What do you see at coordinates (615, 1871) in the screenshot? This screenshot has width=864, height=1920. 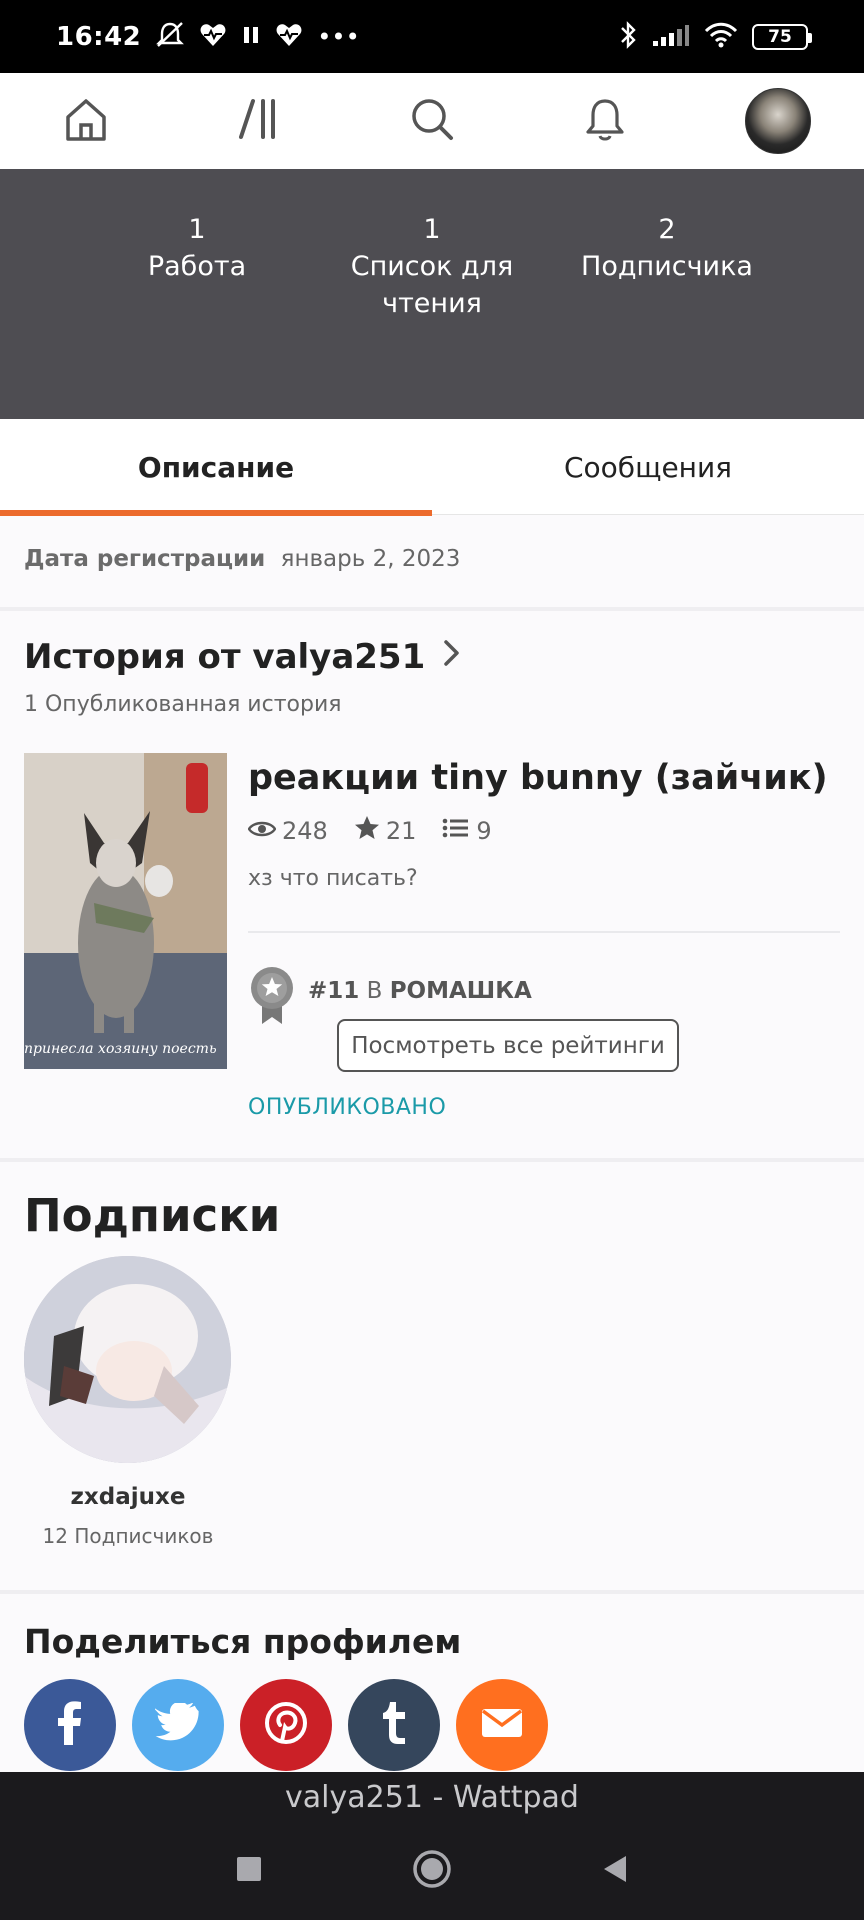 I see `back-button` at bounding box center [615, 1871].